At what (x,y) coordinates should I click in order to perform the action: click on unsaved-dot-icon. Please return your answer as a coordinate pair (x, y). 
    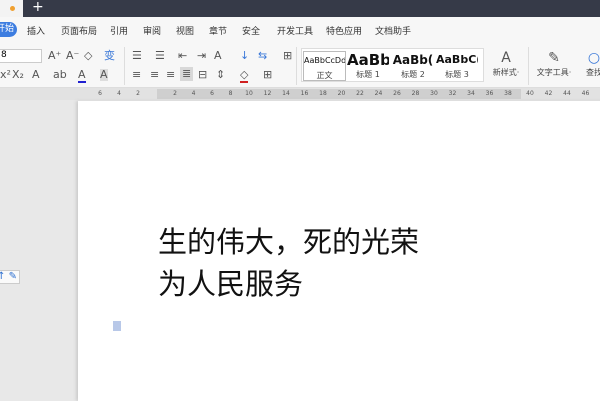
    Looking at the image, I should click on (12, 8).